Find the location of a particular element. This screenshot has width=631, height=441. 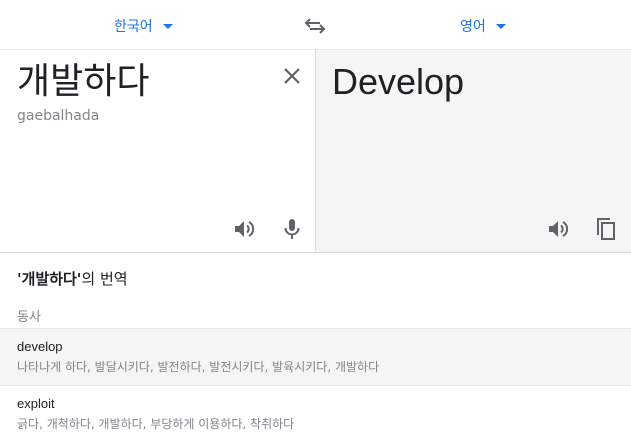

language-bar: 한국어 영어 is located at coordinates (315, 25).